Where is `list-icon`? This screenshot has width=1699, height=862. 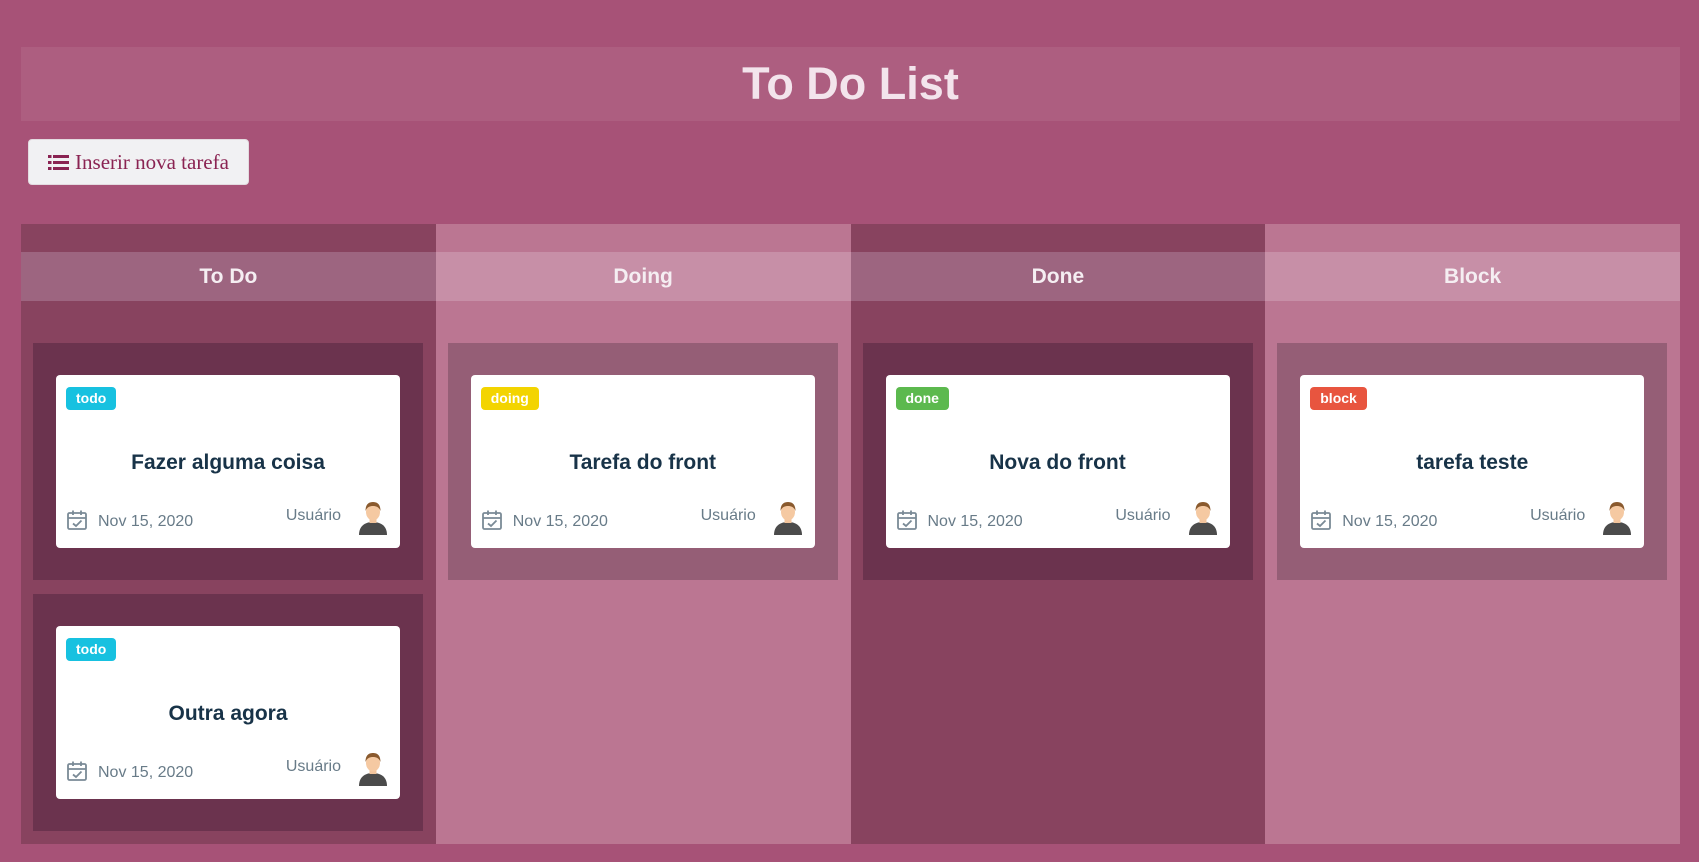
list-icon is located at coordinates (59, 162).